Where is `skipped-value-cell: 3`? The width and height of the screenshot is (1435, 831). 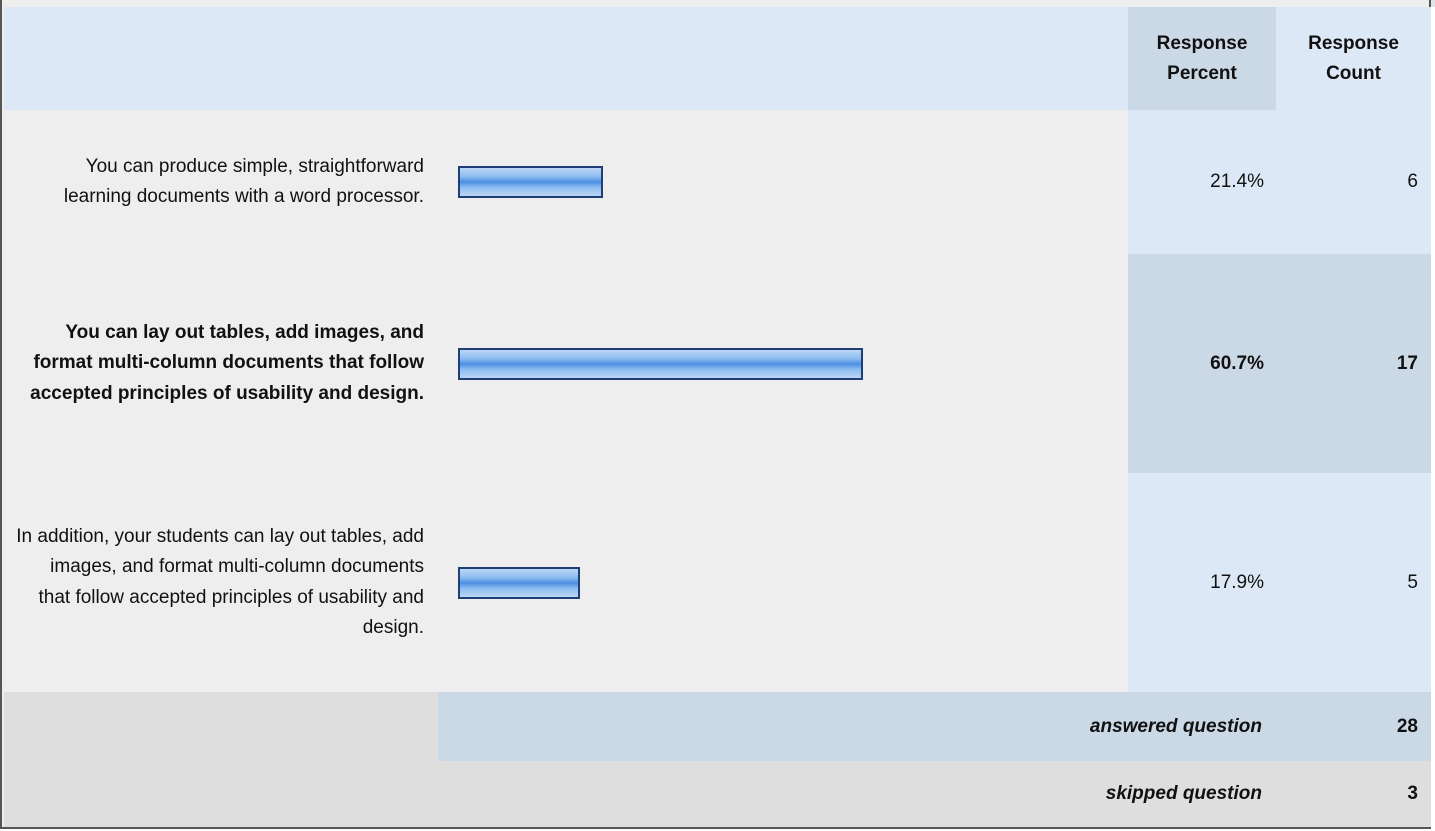
skipped-value-cell: 3 is located at coordinates (1353, 794).